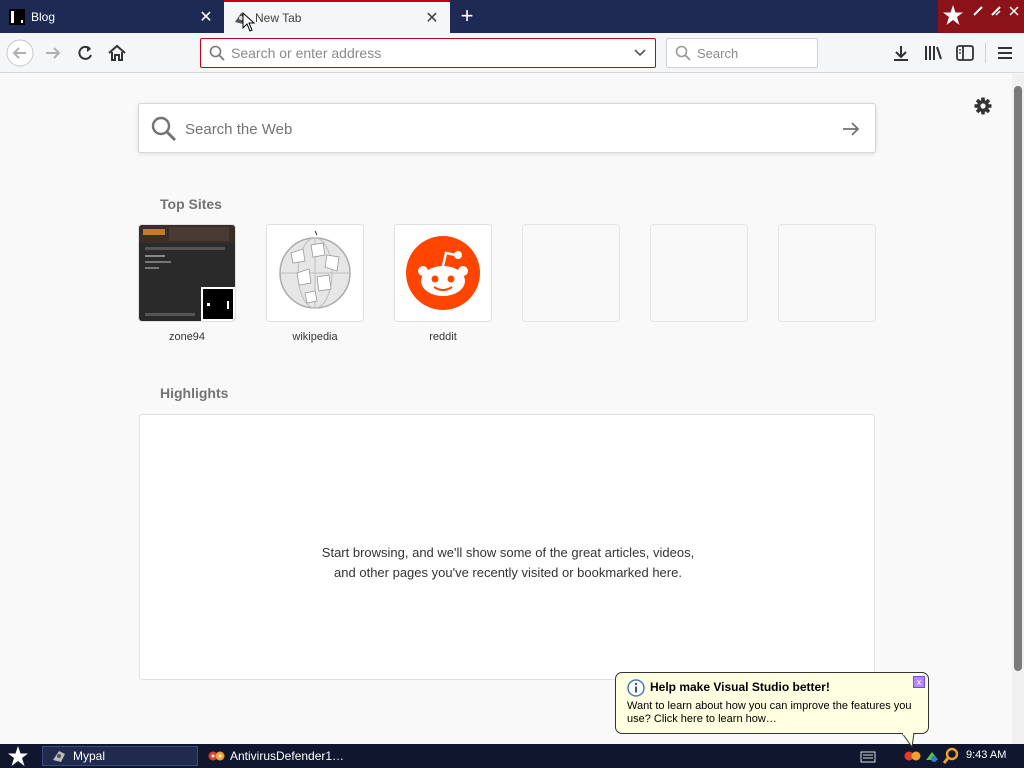  What do you see at coordinates (443, 337) in the screenshot?
I see `top-site-label: reddit` at bounding box center [443, 337].